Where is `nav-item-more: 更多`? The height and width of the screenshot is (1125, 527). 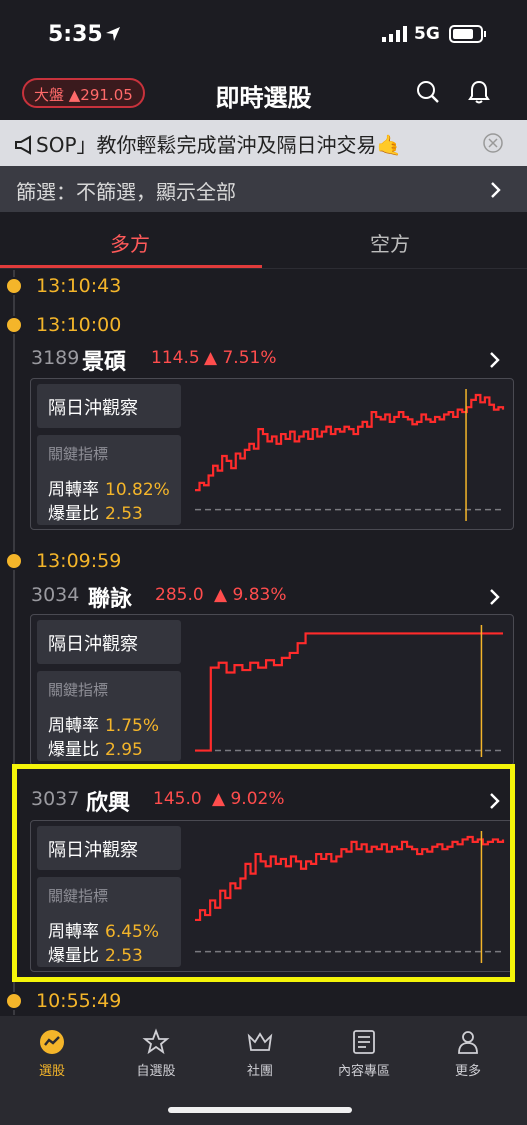
nav-item-more: 更多 is located at coordinates (468, 1053).